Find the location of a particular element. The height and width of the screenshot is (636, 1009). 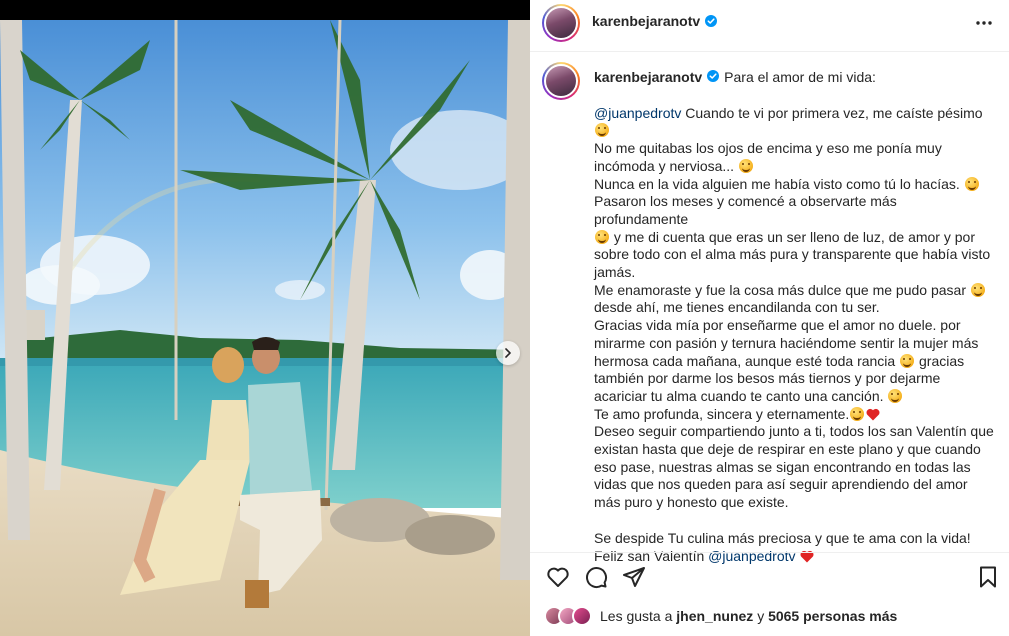

heart-eyes-emoji-icon is located at coordinates (977, 289).